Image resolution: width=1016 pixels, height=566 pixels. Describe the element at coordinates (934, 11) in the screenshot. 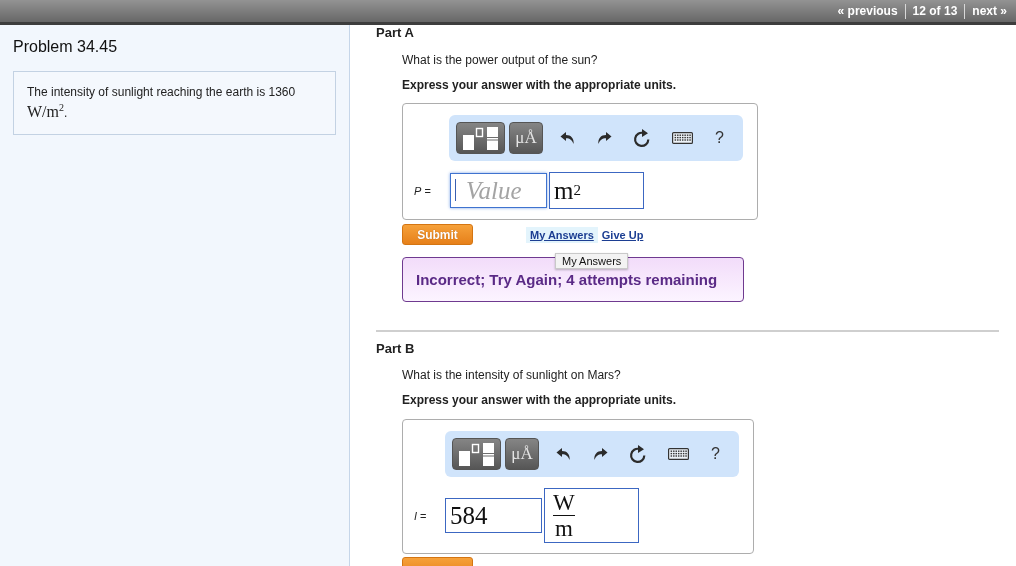

I see `page-position: 12 of 13` at that location.